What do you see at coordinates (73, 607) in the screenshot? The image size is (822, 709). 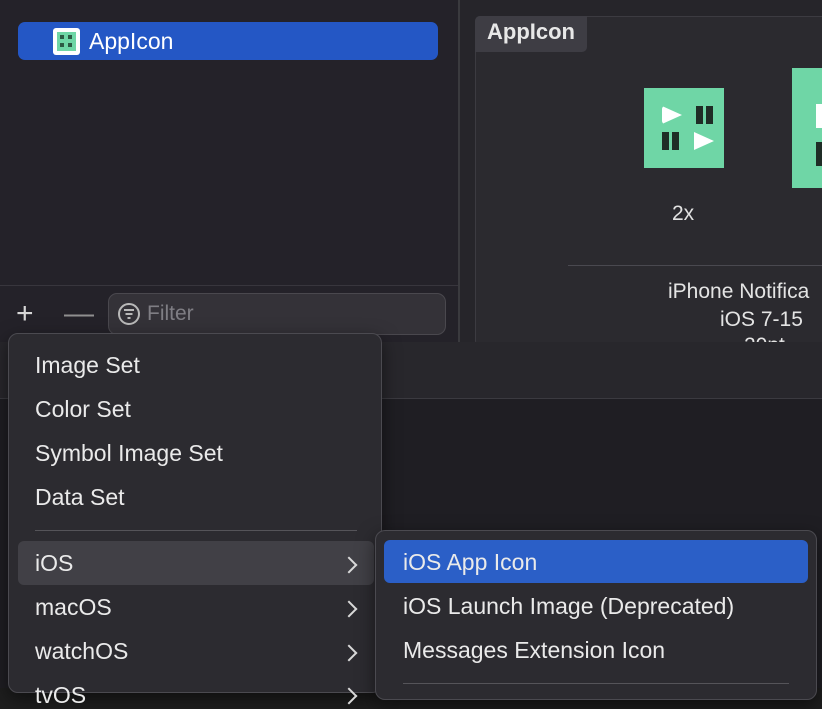 I see `menu-item-macos: macOS` at bounding box center [73, 607].